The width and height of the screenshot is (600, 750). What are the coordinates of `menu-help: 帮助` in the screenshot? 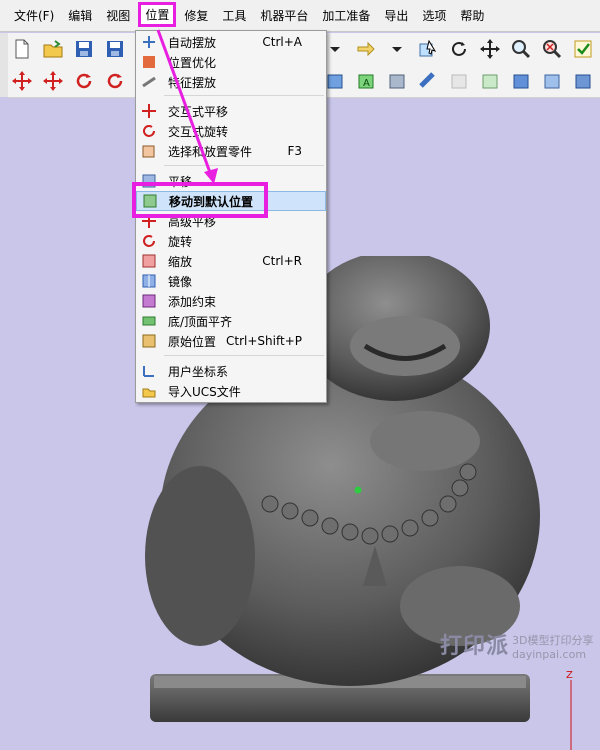 It's located at (472, 15).